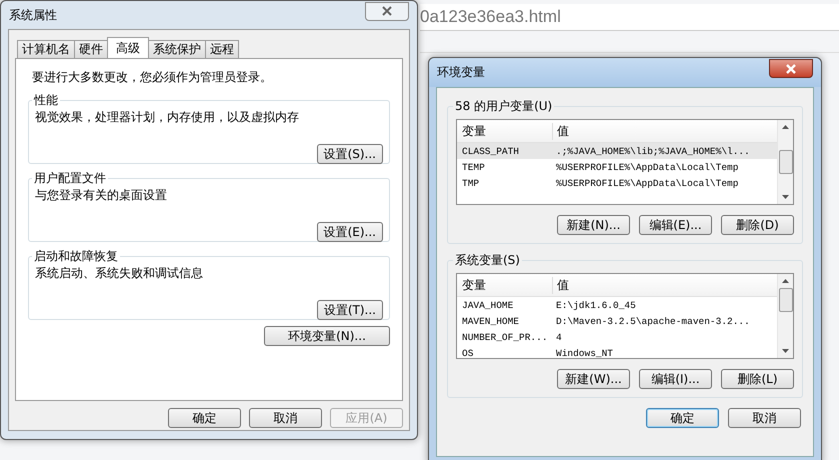 Image resolution: width=839 pixels, height=460 pixels. I want to click on tab: 高级, so click(128, 47).